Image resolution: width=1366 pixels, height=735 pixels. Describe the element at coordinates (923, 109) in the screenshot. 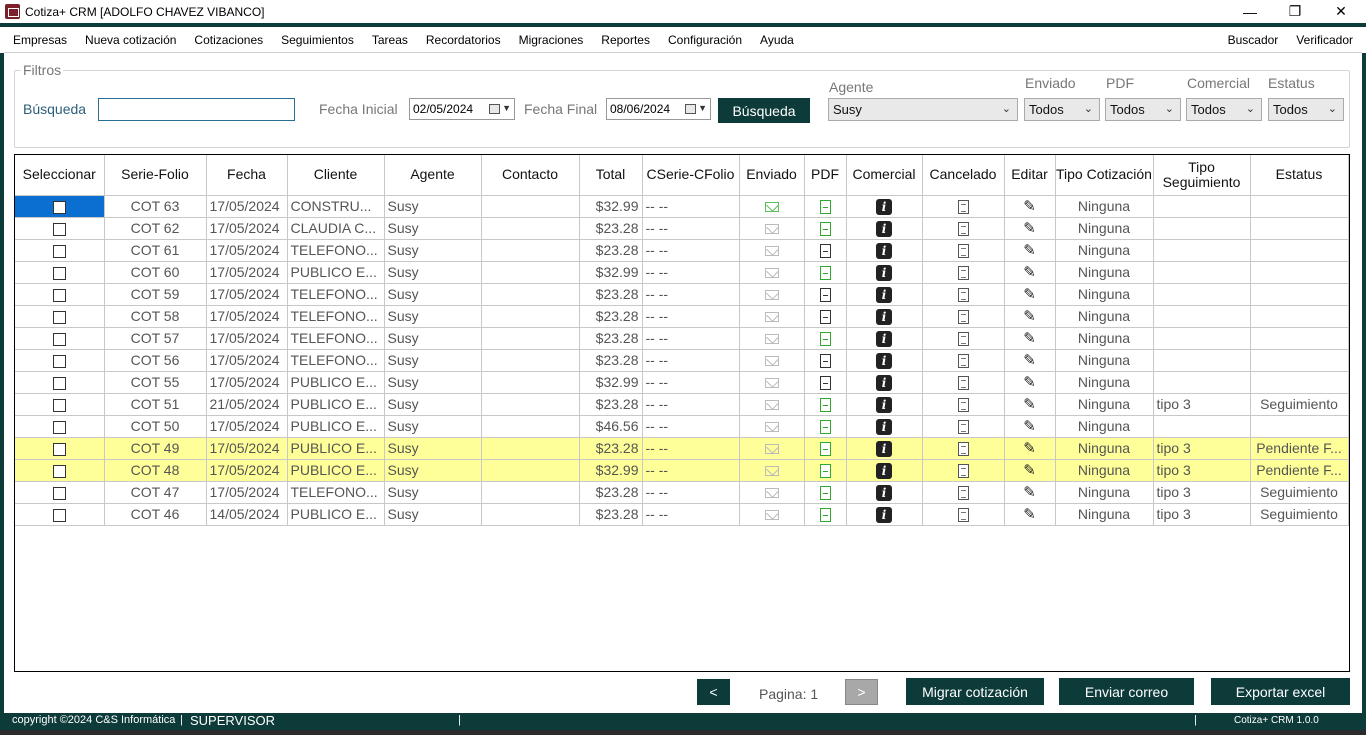

I see `agente-select: Susy ⌄` at that location.